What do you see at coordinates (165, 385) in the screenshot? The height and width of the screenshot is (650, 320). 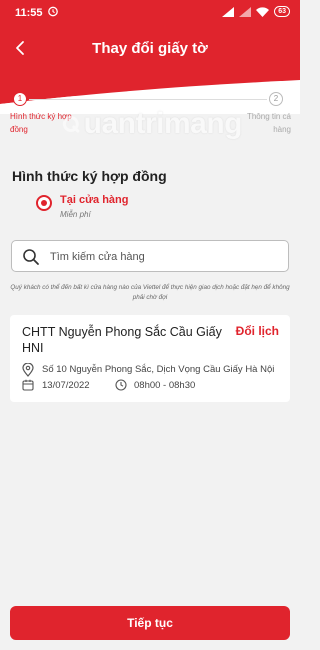 I see `appointment-time: 08h00 - 08h30` at bounding box center [165, 385].